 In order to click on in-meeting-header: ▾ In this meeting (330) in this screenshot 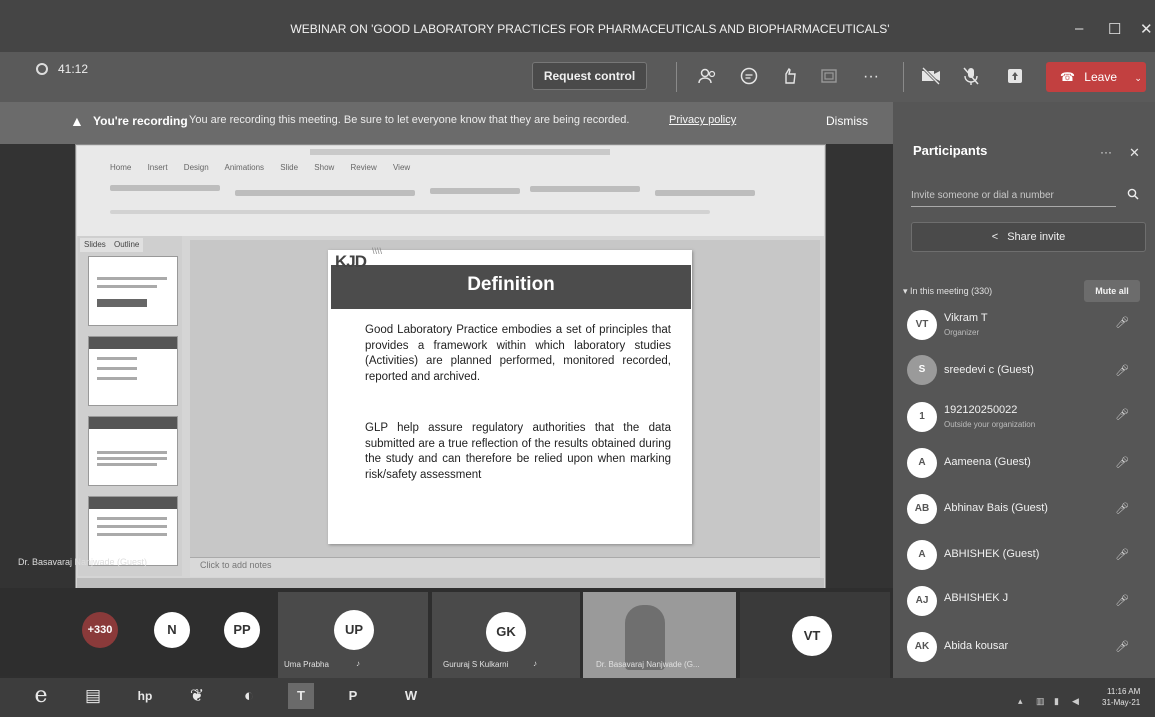, I will do `click(947, 291)`.